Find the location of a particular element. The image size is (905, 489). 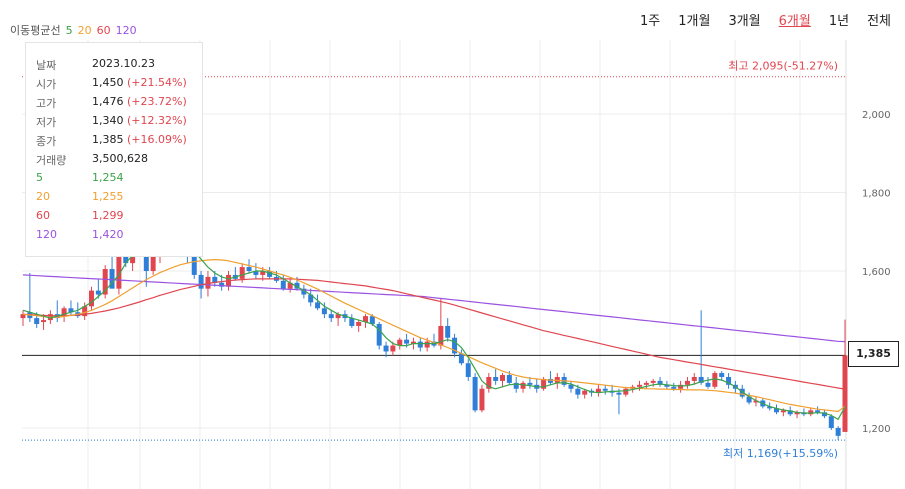

period-6m: 6개월 is located at coordinates (795, 19).